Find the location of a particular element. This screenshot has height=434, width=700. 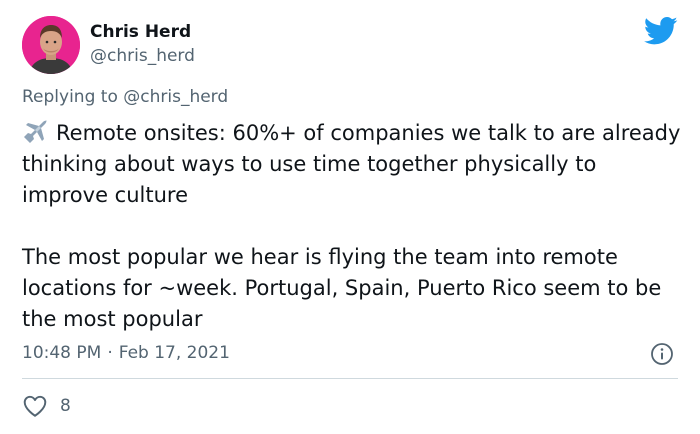

divider is located at coordinates (350, 378).